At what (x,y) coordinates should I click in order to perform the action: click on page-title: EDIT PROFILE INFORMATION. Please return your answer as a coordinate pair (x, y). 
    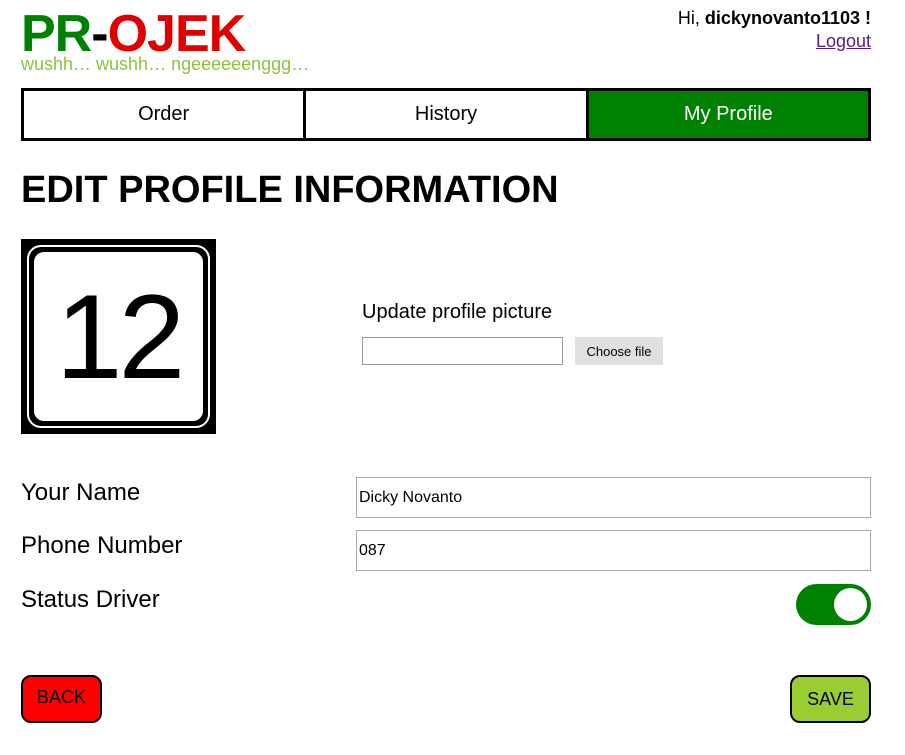
    Looking at the image, I should click on (290, 190).